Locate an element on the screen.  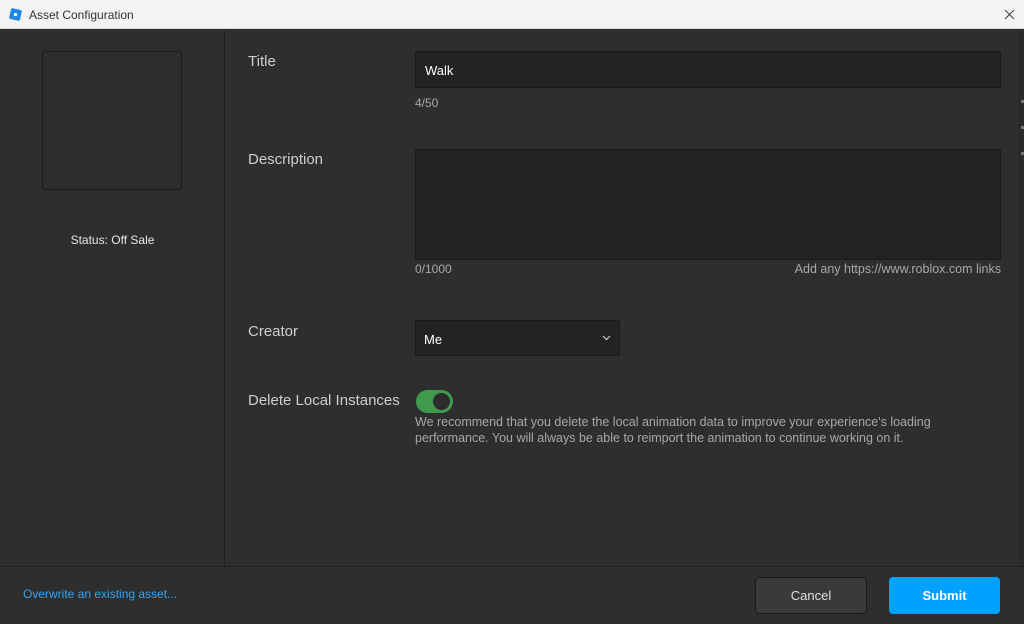
submit-button: Submit is located at coordinates (944, 595).